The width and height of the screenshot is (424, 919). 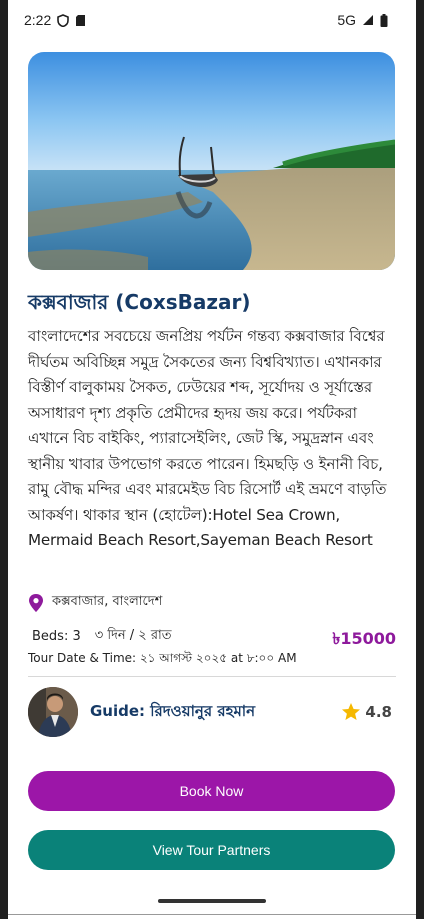 I want to click on guide-photo-icon, so click(x=53, y=712).